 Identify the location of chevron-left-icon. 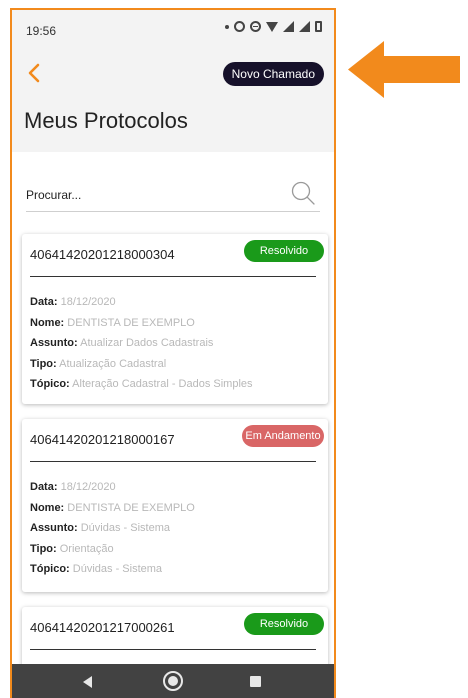
(34, 73).